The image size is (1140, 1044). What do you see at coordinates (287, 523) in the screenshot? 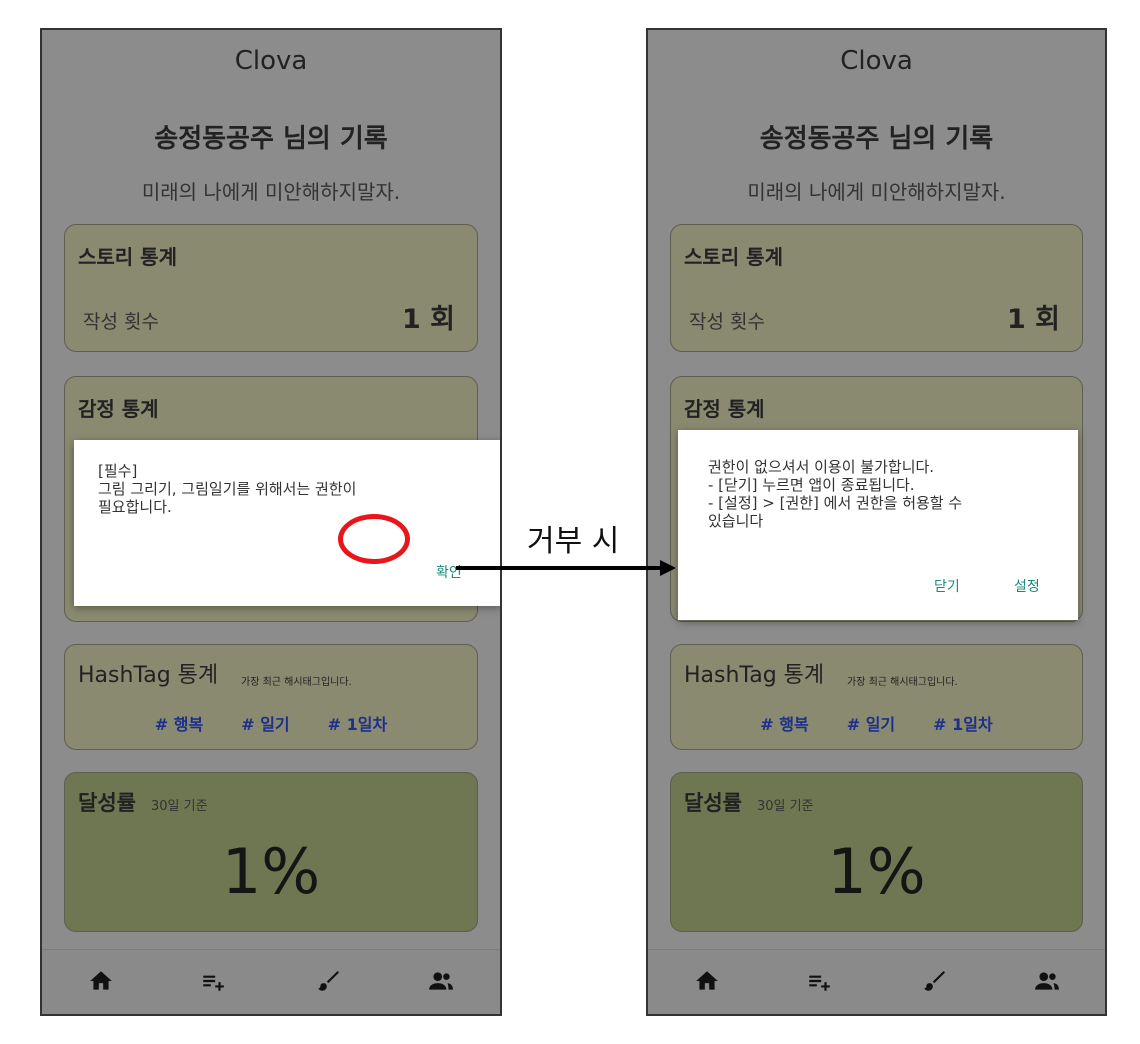
I see `permission-dialog: [필수] 그림 그리기, 그림일기를 위해서는 권한이 필요합니다. 확인` at bounding box center [287, 523].